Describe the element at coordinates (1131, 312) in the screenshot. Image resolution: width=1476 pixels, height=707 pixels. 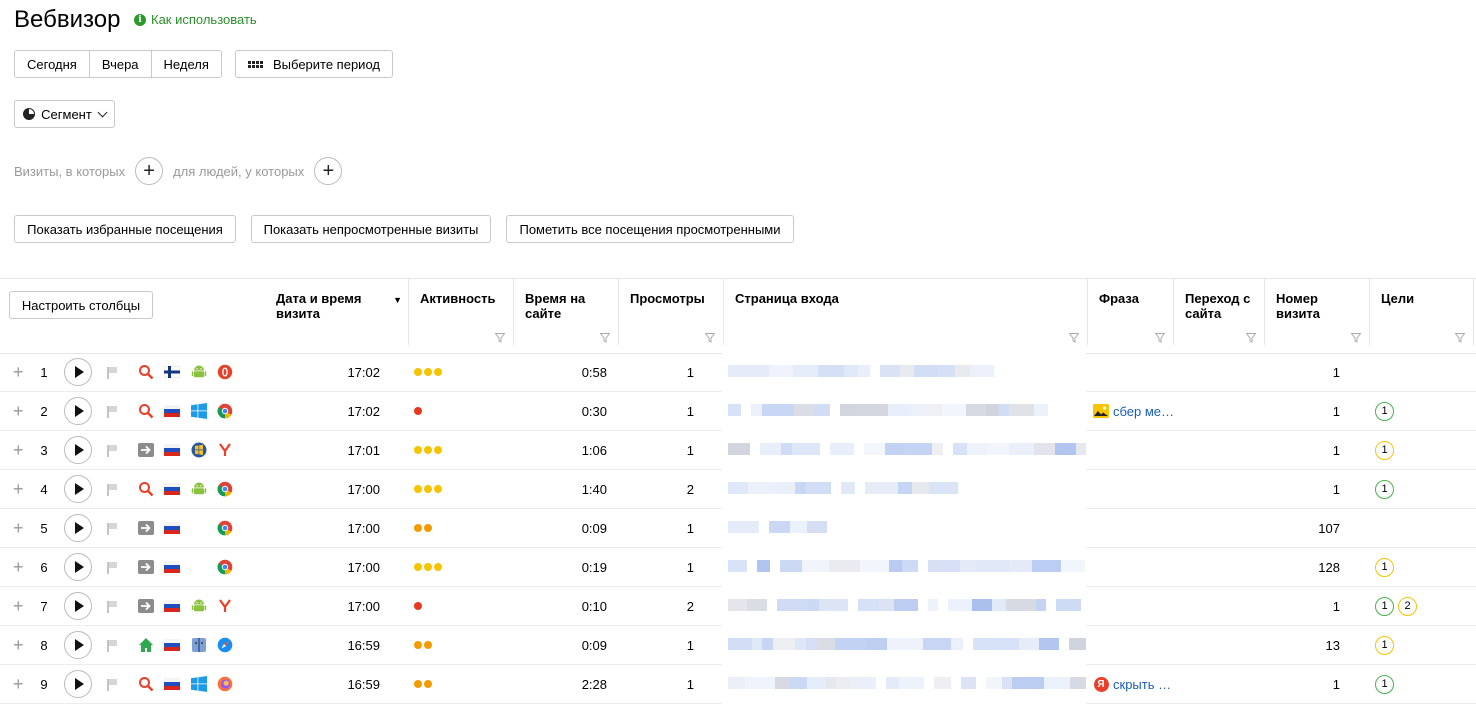
I see `column-phrase: Фраза` at that location.